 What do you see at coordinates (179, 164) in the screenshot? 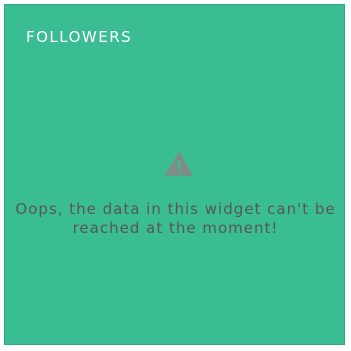
I see `warning-icon` at bounding box center [179, 164].